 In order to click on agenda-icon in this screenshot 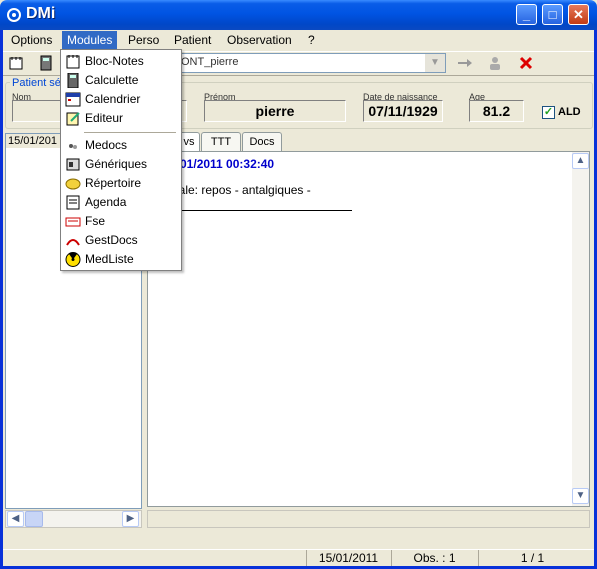, I will do `click(73, 202)`.